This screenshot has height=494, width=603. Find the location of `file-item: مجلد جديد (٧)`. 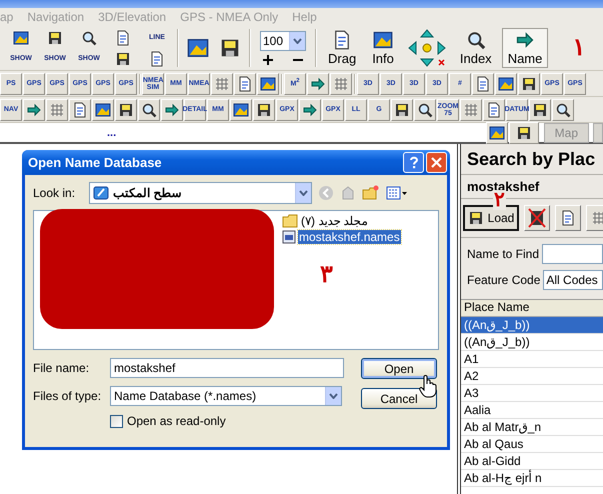

file-item: مجلد جديد (٧) is located at coordinates (334, 221).